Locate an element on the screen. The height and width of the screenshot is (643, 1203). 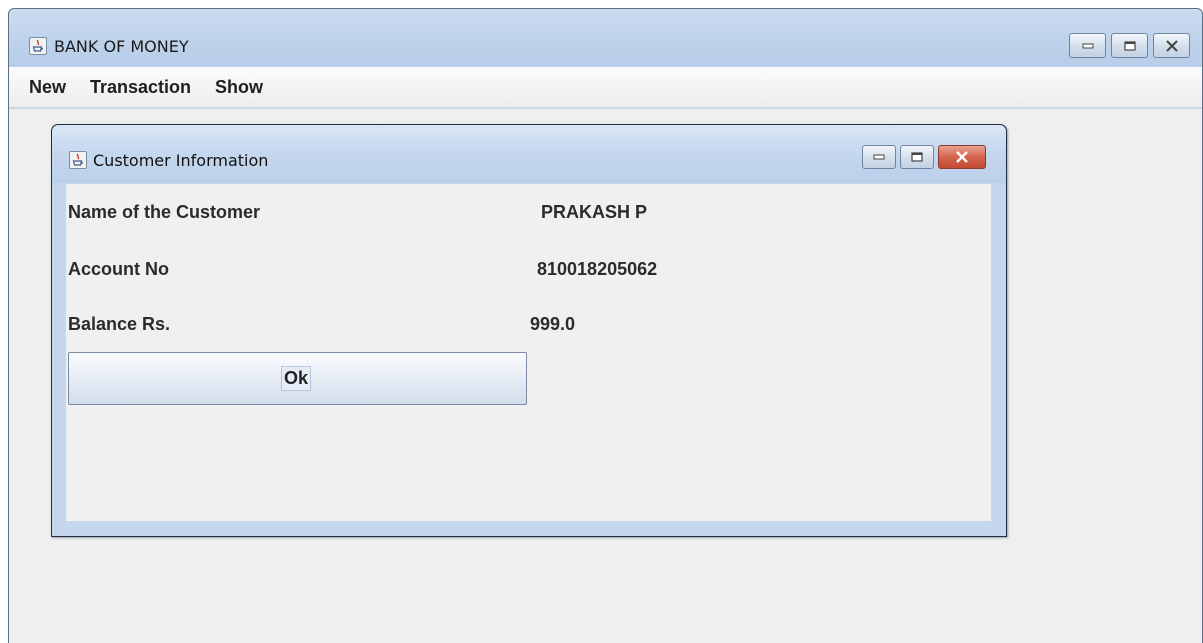
dialog-maximize-button is located at coordinates (917, 157).